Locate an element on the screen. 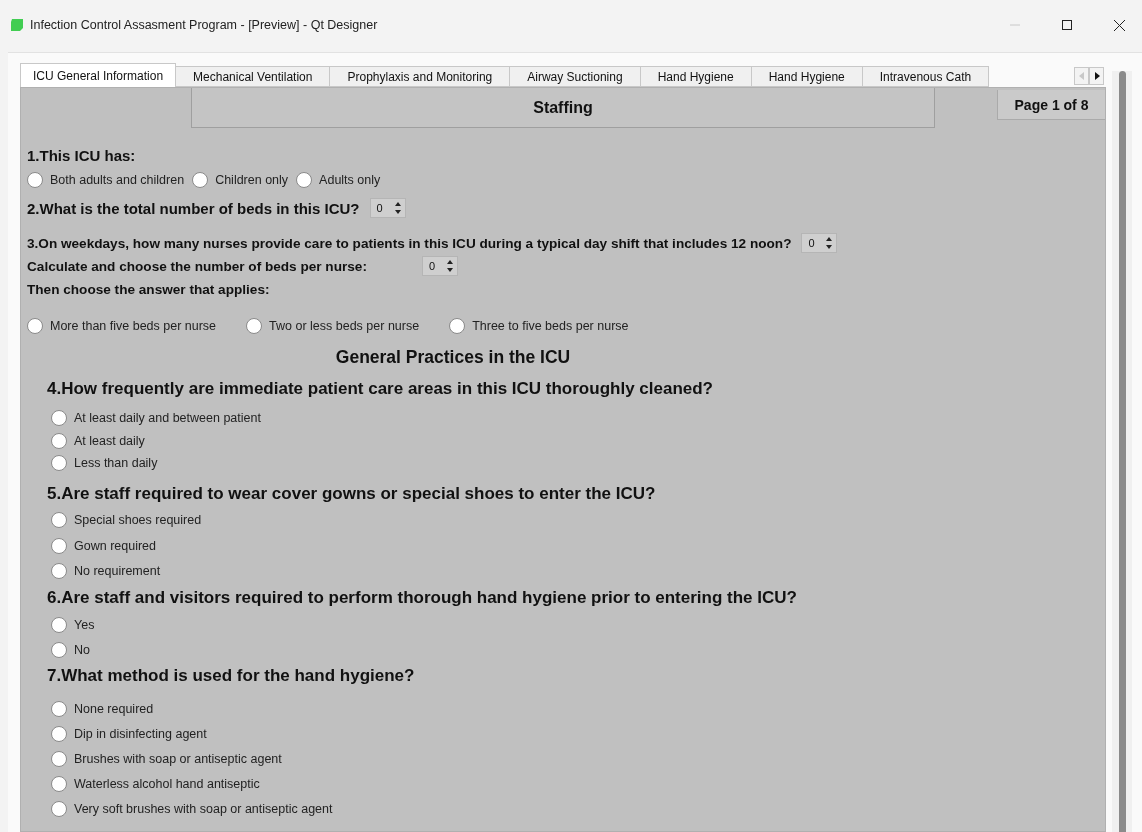 The image size is (1142, 832). question-label: 4.How frequently are immediate patient care areas in this ICU thoroughly cleaned? is located at coordinates (380, 389).